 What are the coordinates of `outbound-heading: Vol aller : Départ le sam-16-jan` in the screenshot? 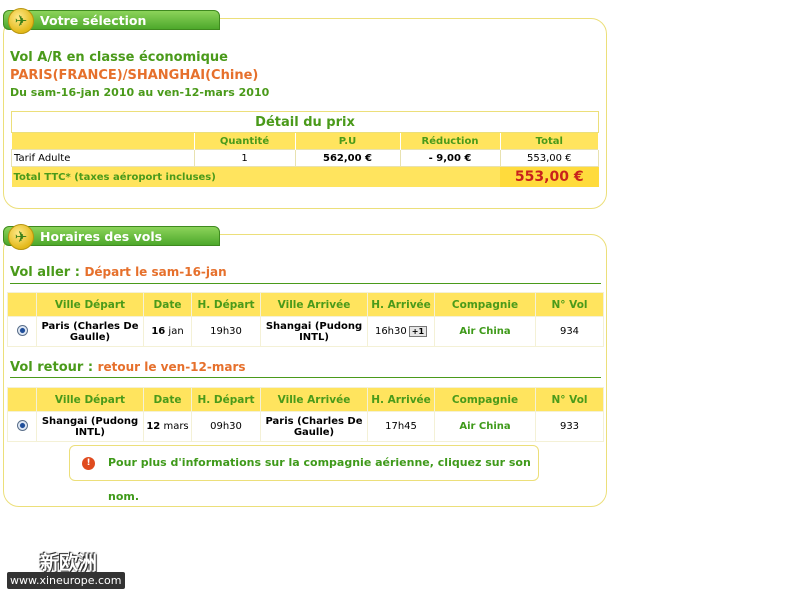 It's located at (118, 272).